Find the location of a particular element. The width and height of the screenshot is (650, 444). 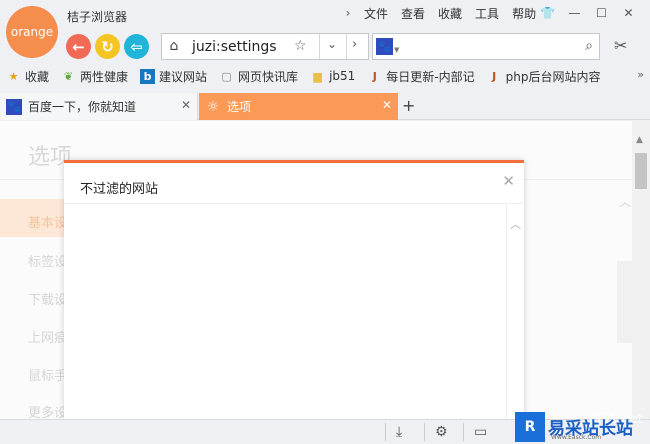

url-text: juzi:settings is located at coordinates (234, 47).